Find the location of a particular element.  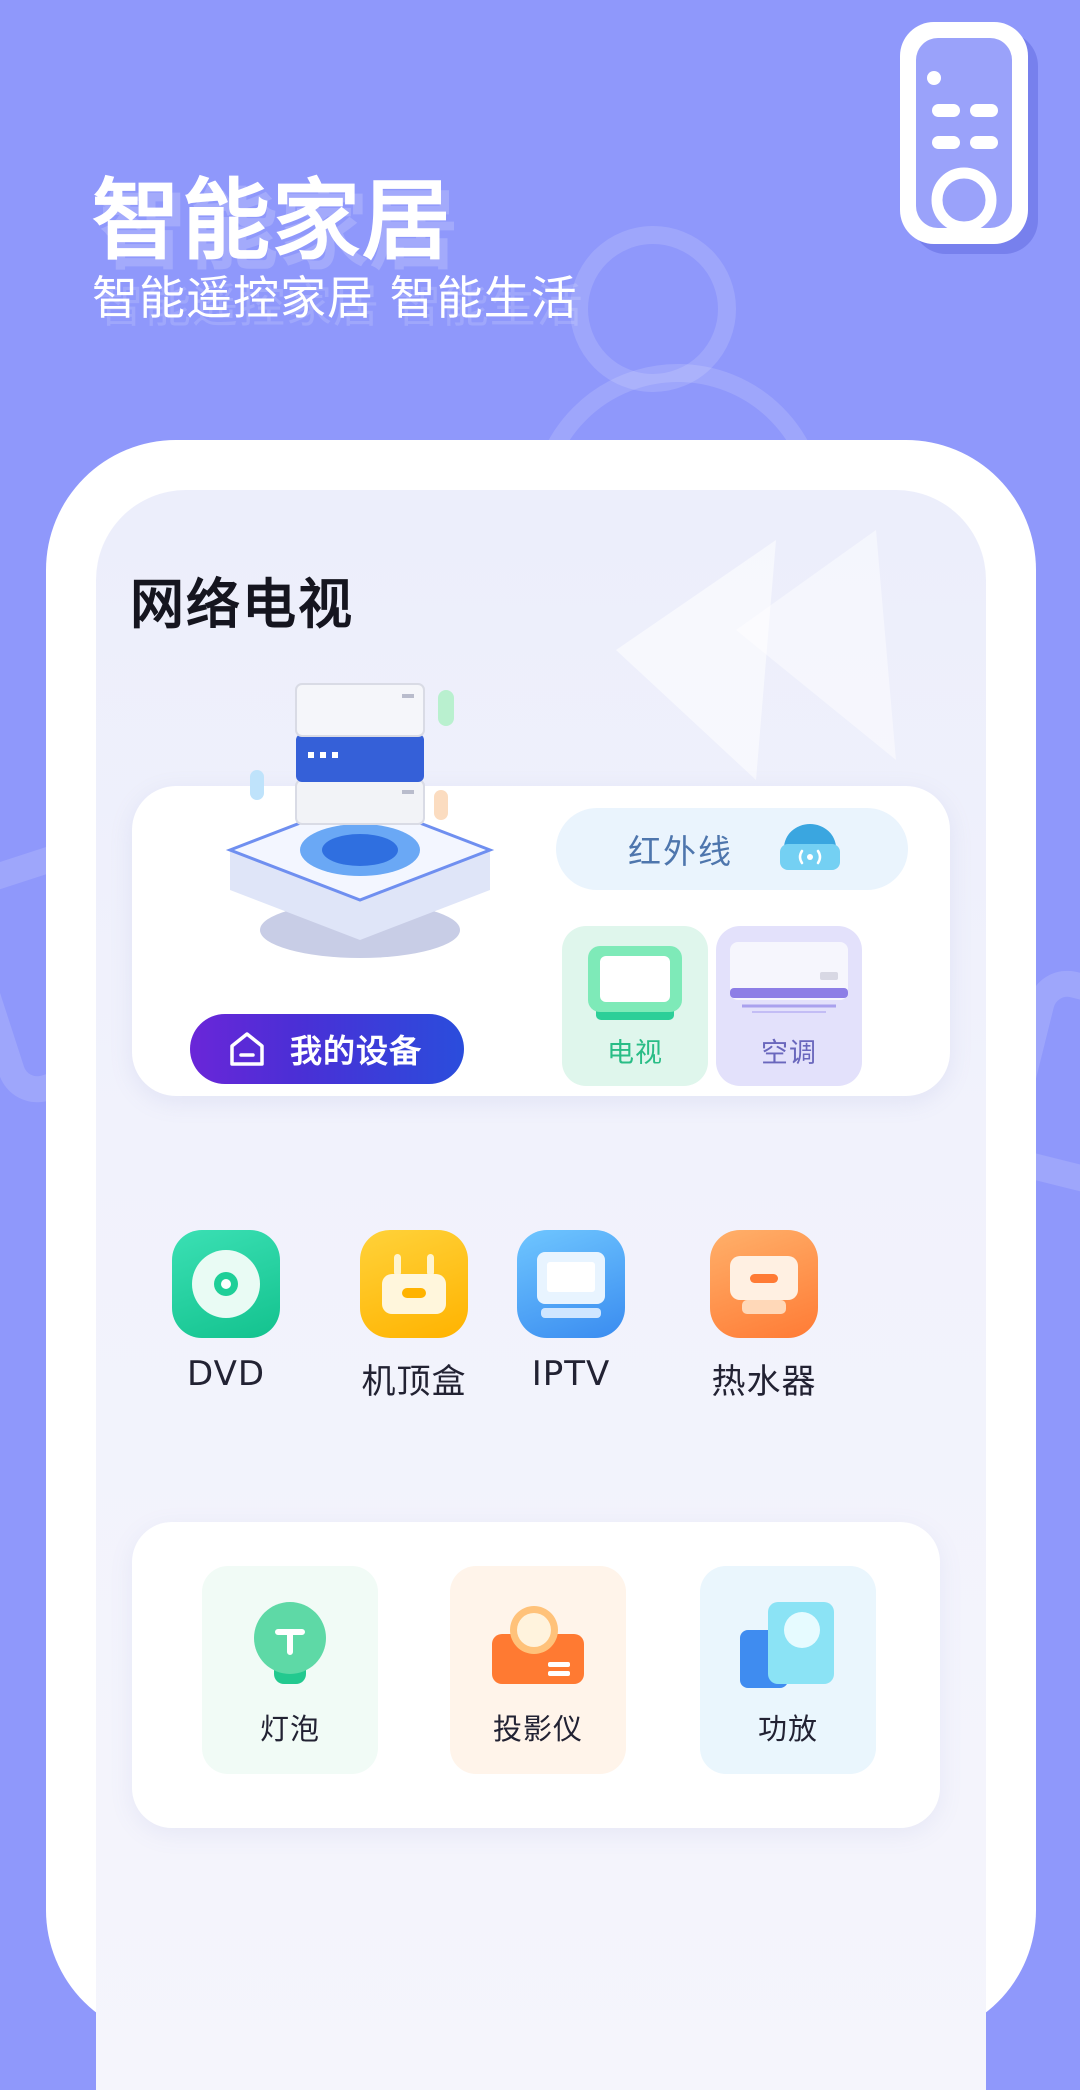

tv-label: 电视 is located at coordinates (635, 1053).